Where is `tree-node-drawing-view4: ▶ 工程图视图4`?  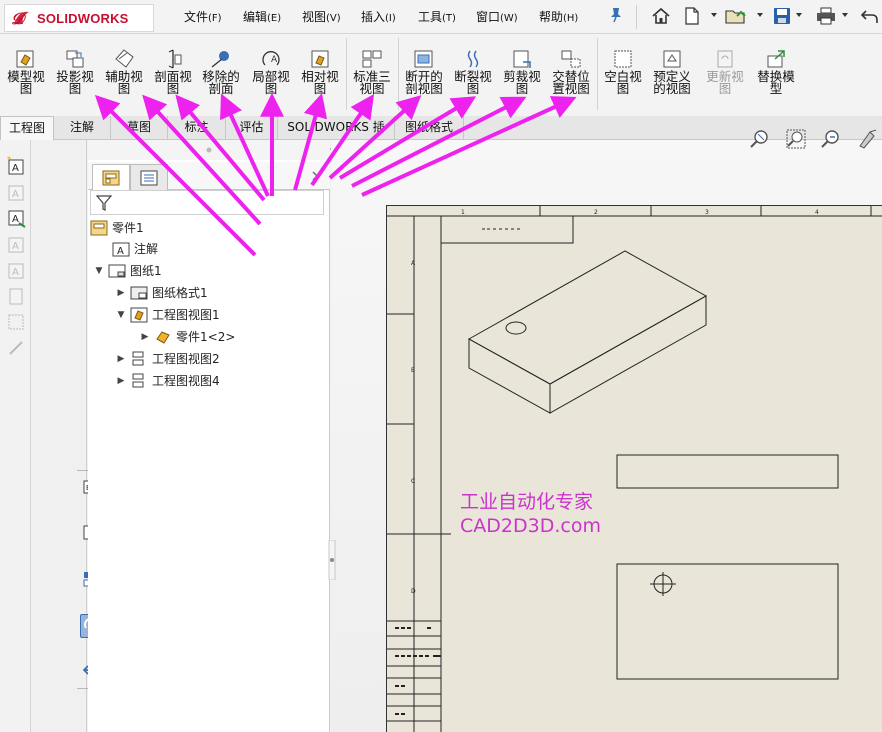
tree-node-drawing-view4: ▶ 工程图视图4 is located at coordinates (168, 381).